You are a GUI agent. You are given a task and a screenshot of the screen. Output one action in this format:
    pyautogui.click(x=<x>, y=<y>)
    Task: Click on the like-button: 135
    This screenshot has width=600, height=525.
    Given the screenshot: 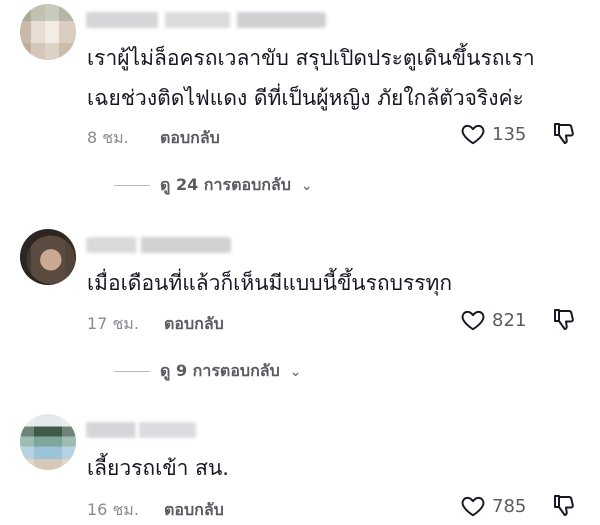 What is the action you would take?
    pyautogui.click(x=493, y=134)
    